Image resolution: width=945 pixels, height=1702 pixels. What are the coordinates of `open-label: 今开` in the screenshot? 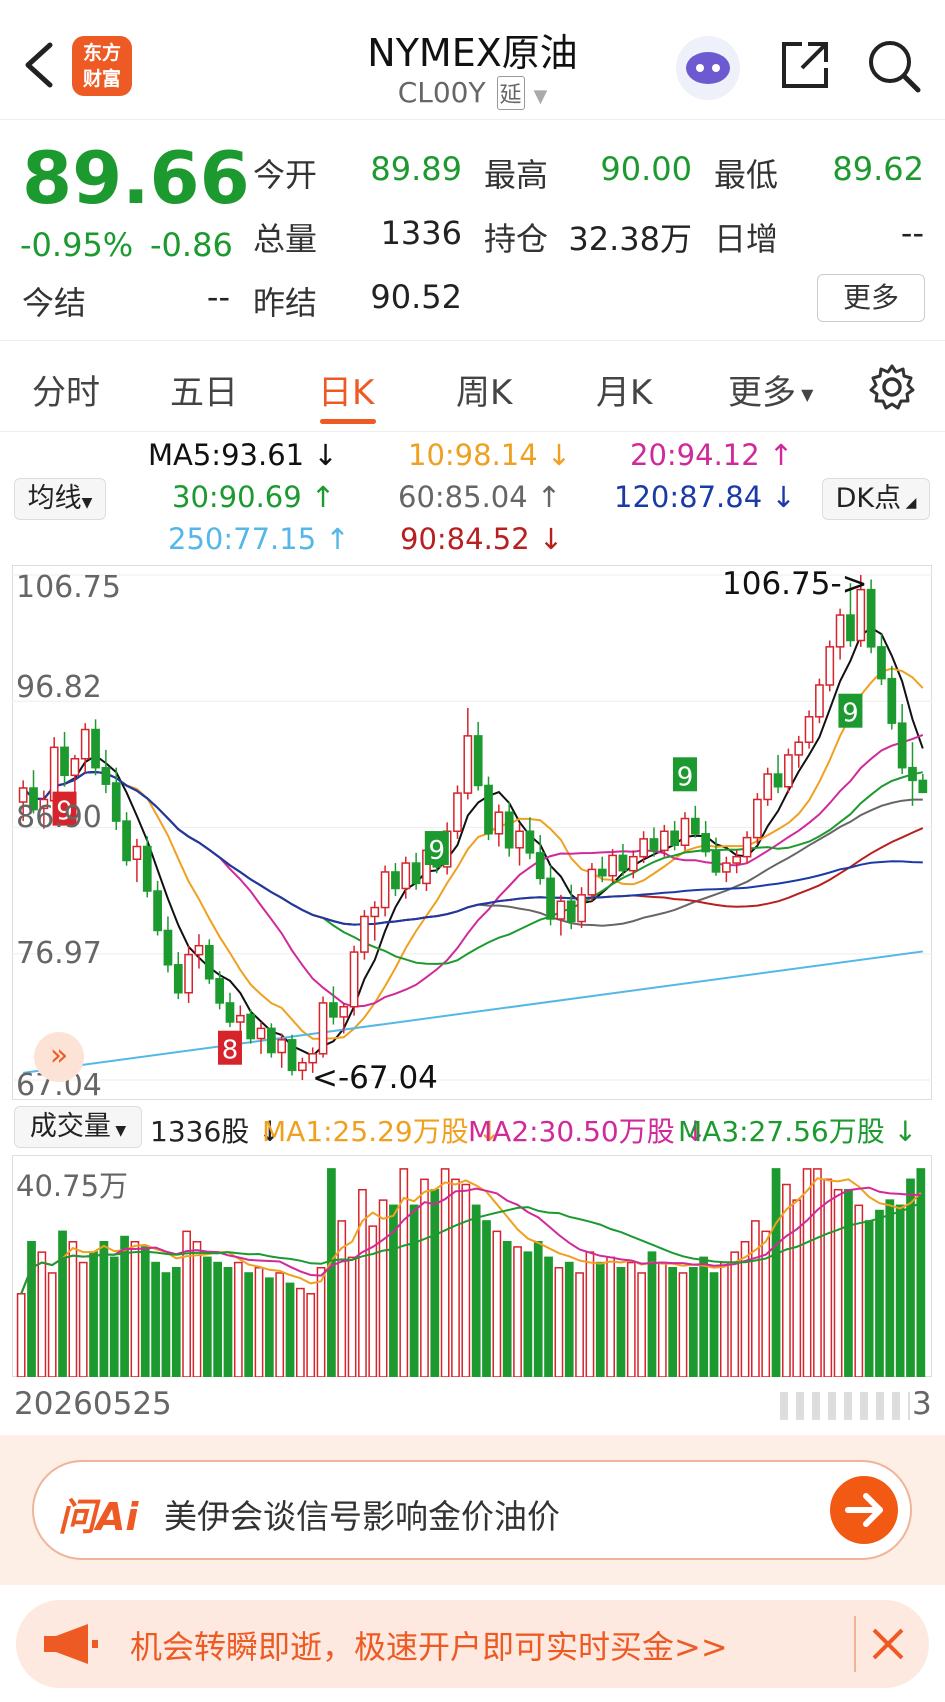 It's located at (285, 175).